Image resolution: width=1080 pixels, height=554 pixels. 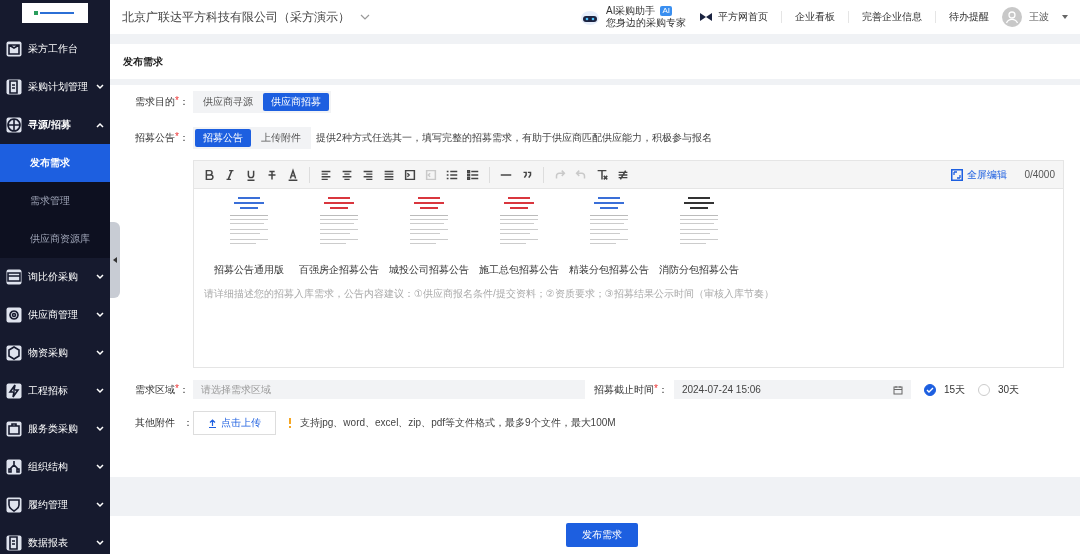 I want to click on assistant-title: AI采购助手, so click(x=631, y=11).